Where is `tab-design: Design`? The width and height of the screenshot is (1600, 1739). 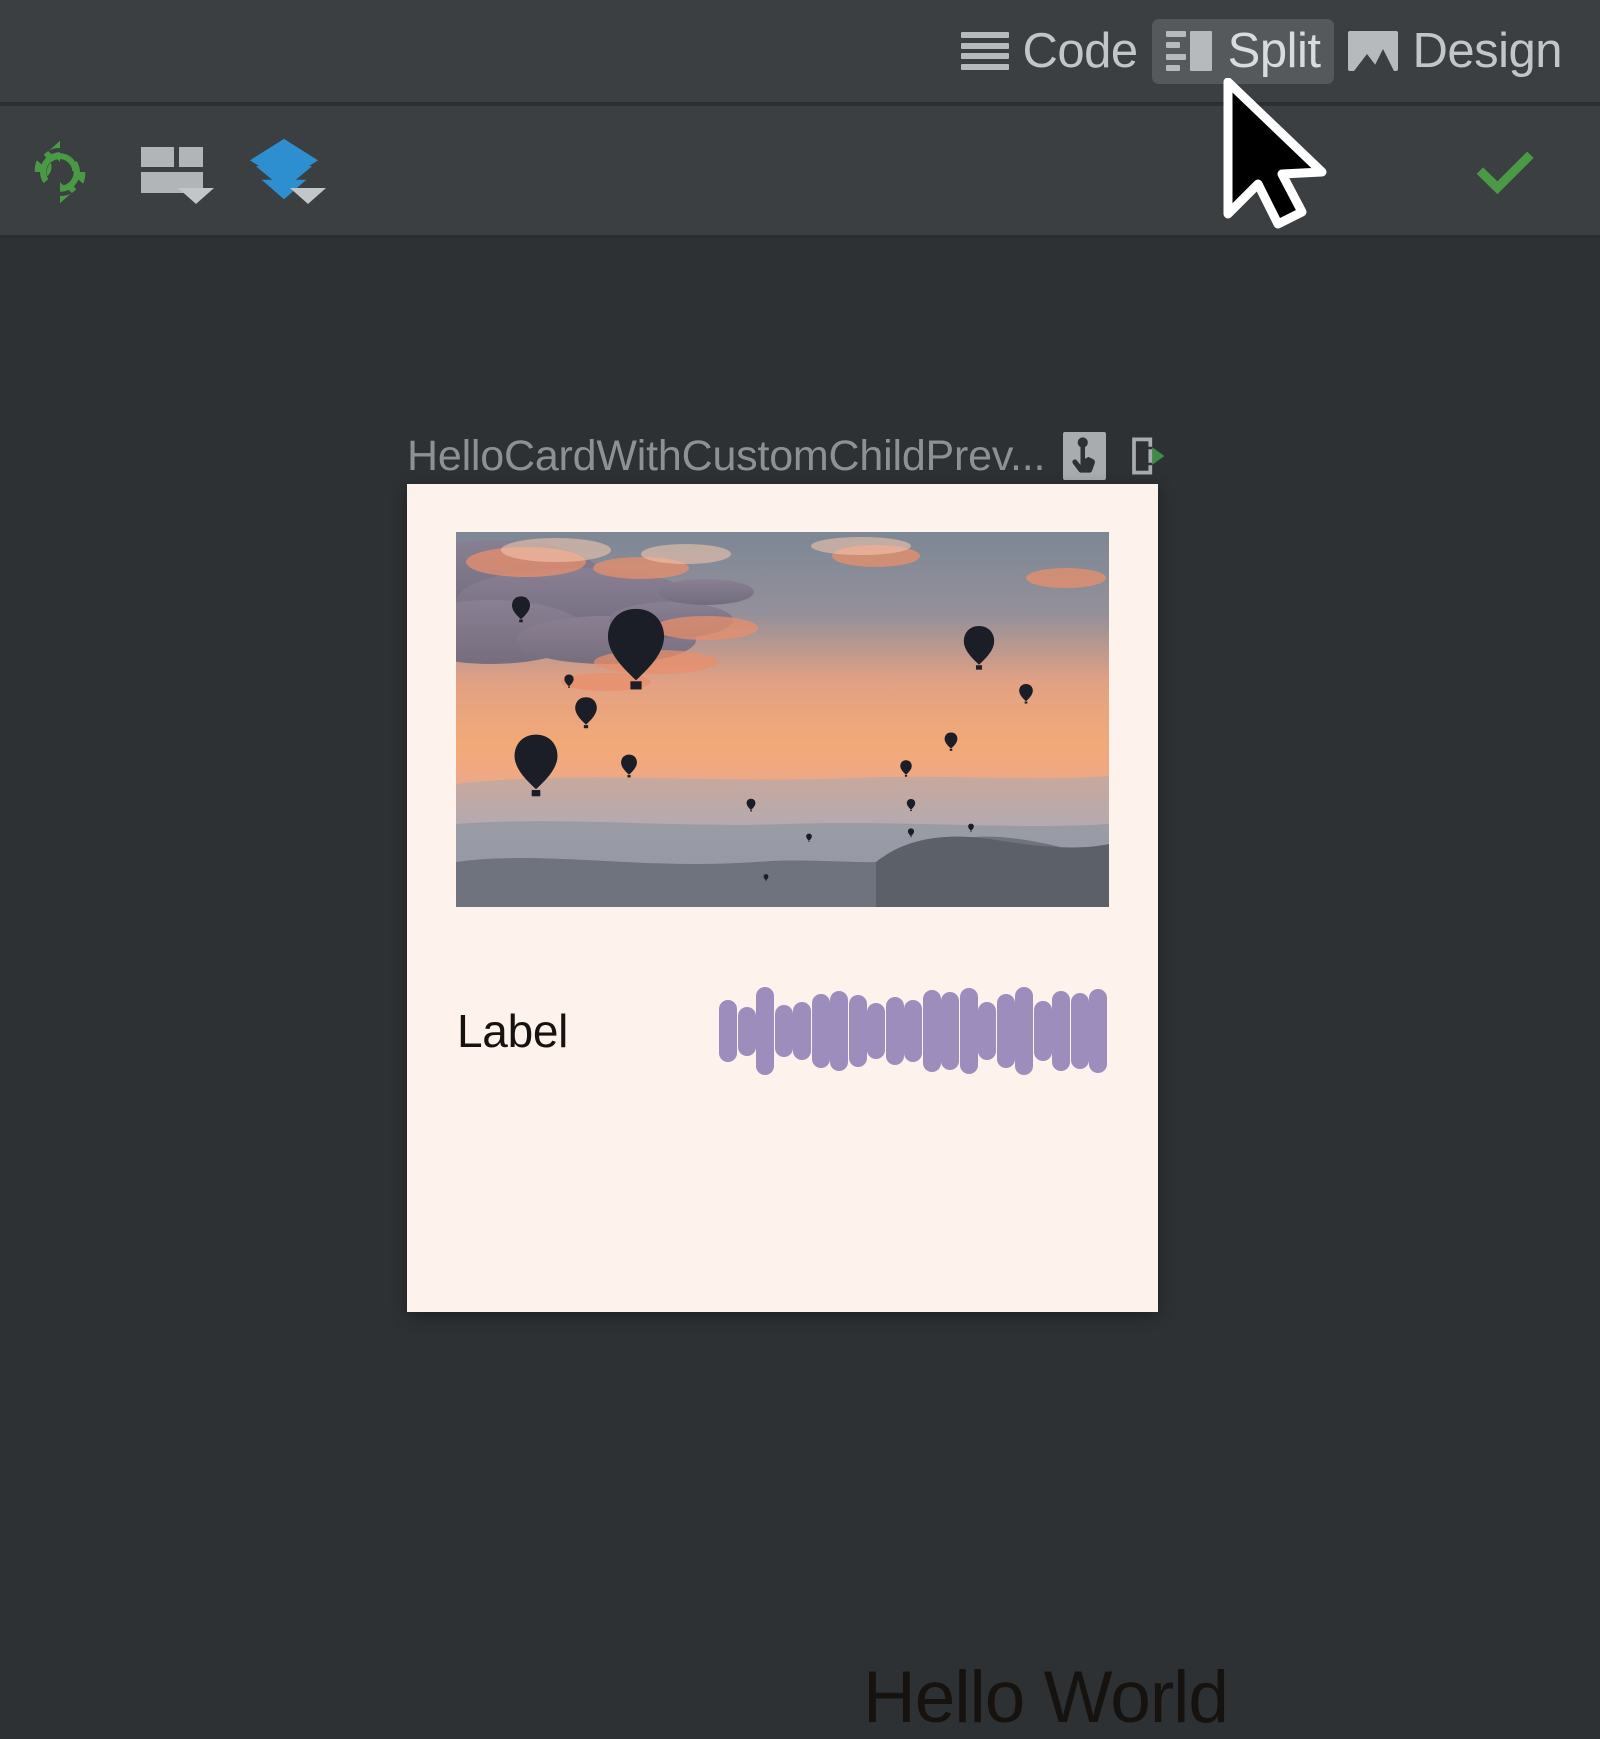 tab-design: Design is located at coordinates (1455, 51).